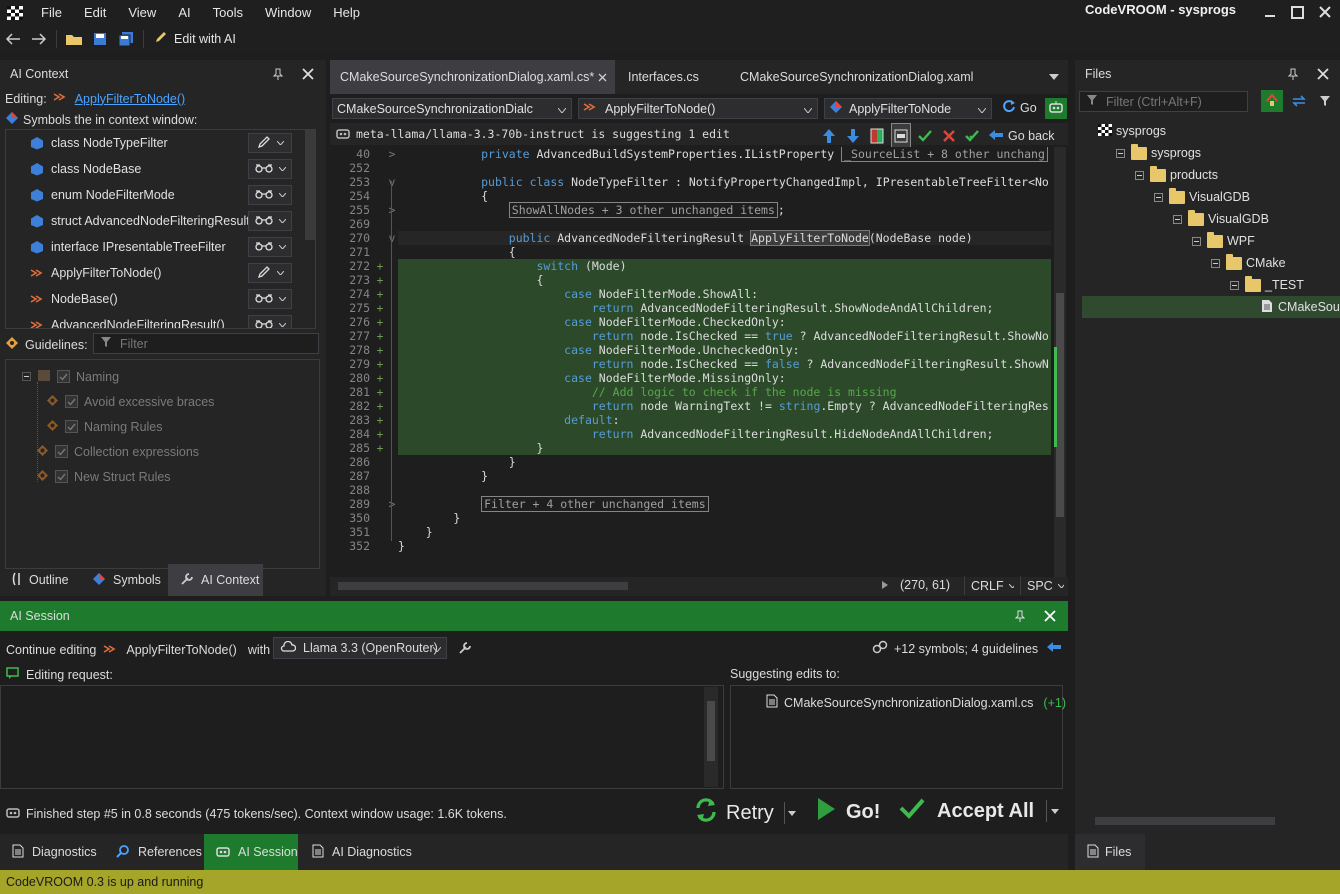 The image size is (1340, 894). I want to click on symbol-nav-dropdown: ApplyFilterToNode, so click(908, 108).